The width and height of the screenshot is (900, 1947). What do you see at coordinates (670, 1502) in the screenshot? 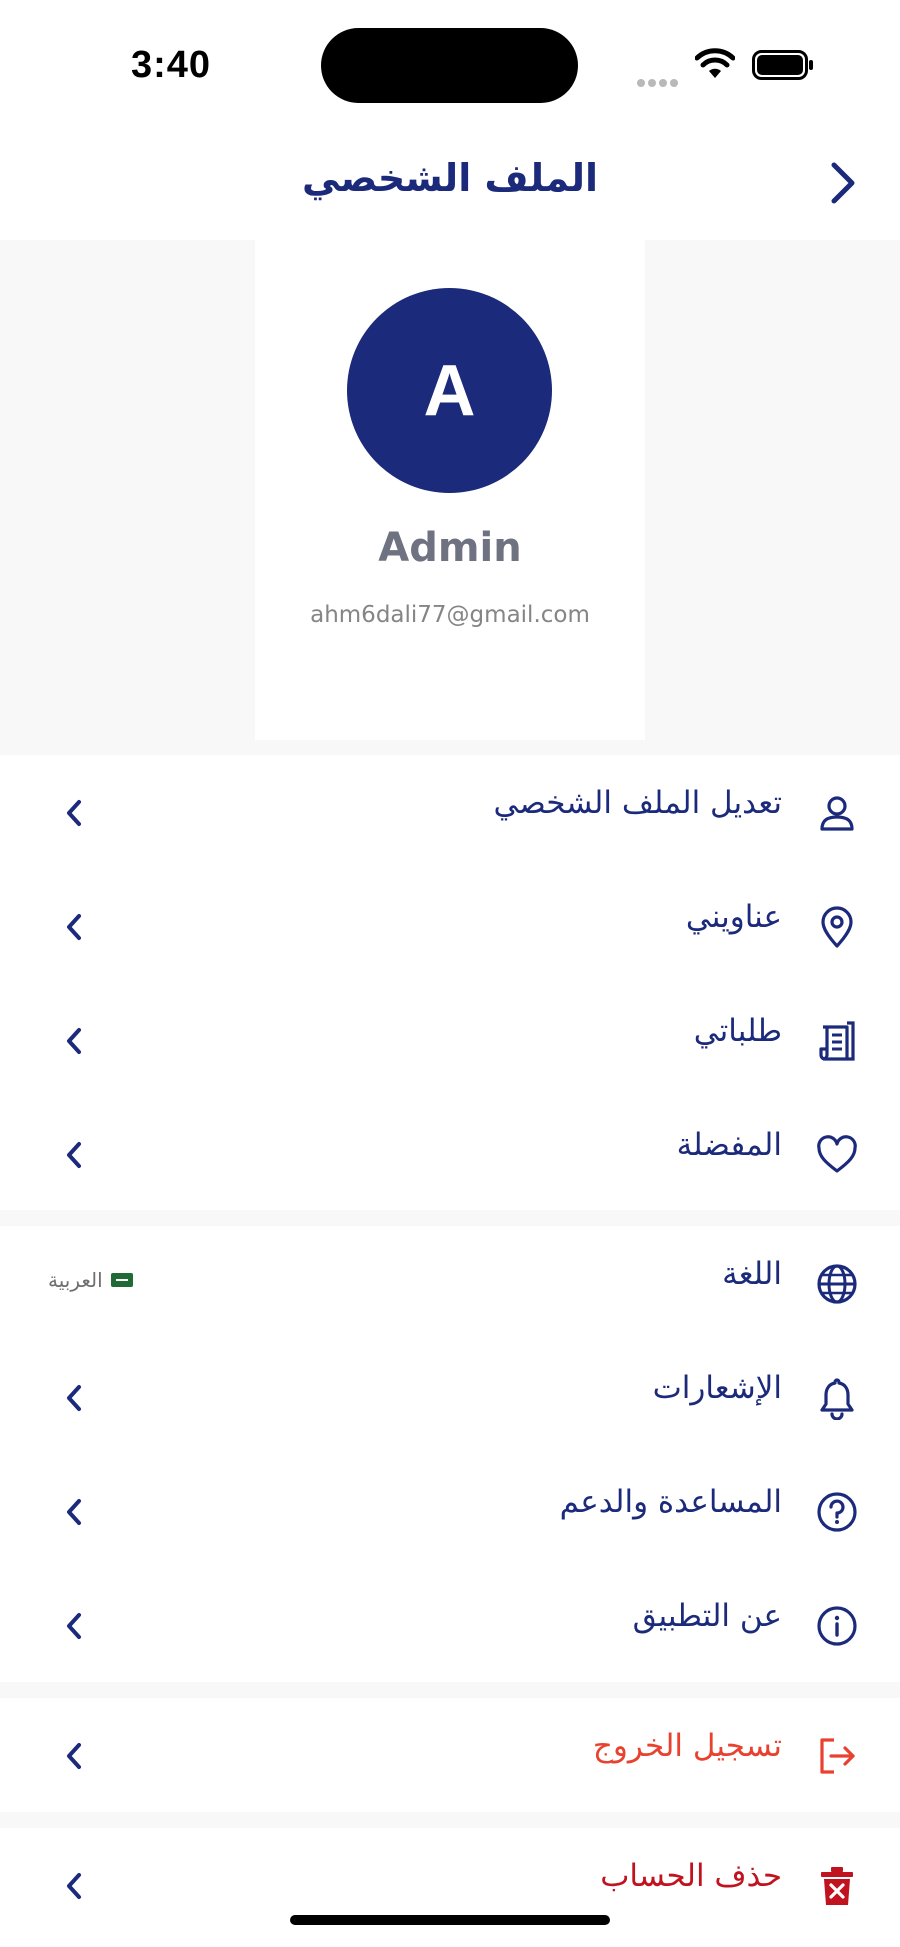
I see `menu-item-label: المساعدة والدعم` at bounding box center [670, 1502].